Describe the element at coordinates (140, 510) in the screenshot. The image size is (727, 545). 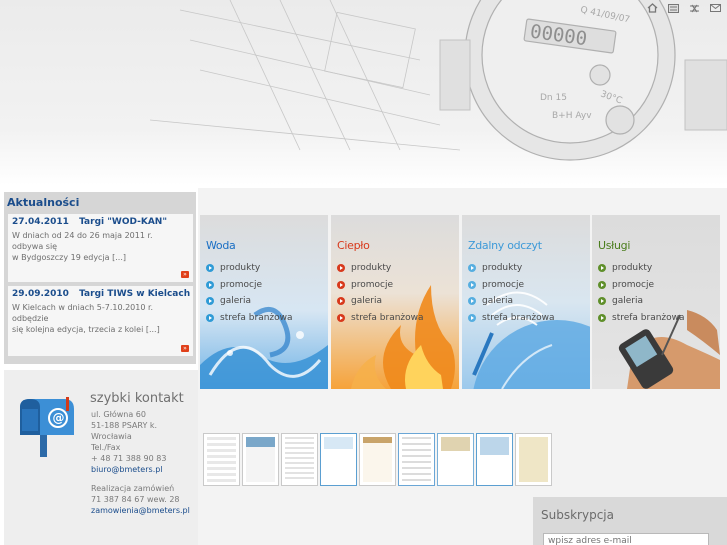
I see `orders-email-link: zamowienia@bmeters.pl` at that location.